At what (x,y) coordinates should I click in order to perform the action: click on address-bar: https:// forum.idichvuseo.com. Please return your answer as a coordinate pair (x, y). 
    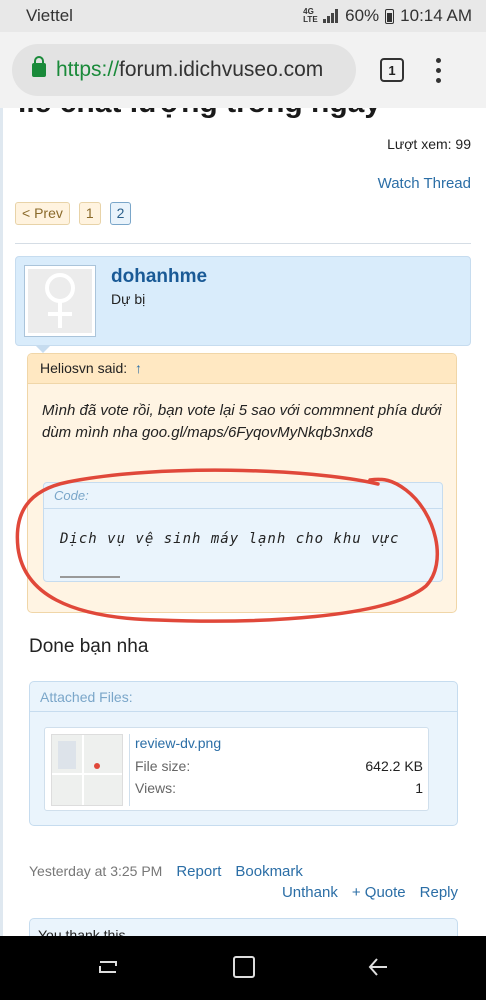
    Looking at the image, I should click on (184, 70).